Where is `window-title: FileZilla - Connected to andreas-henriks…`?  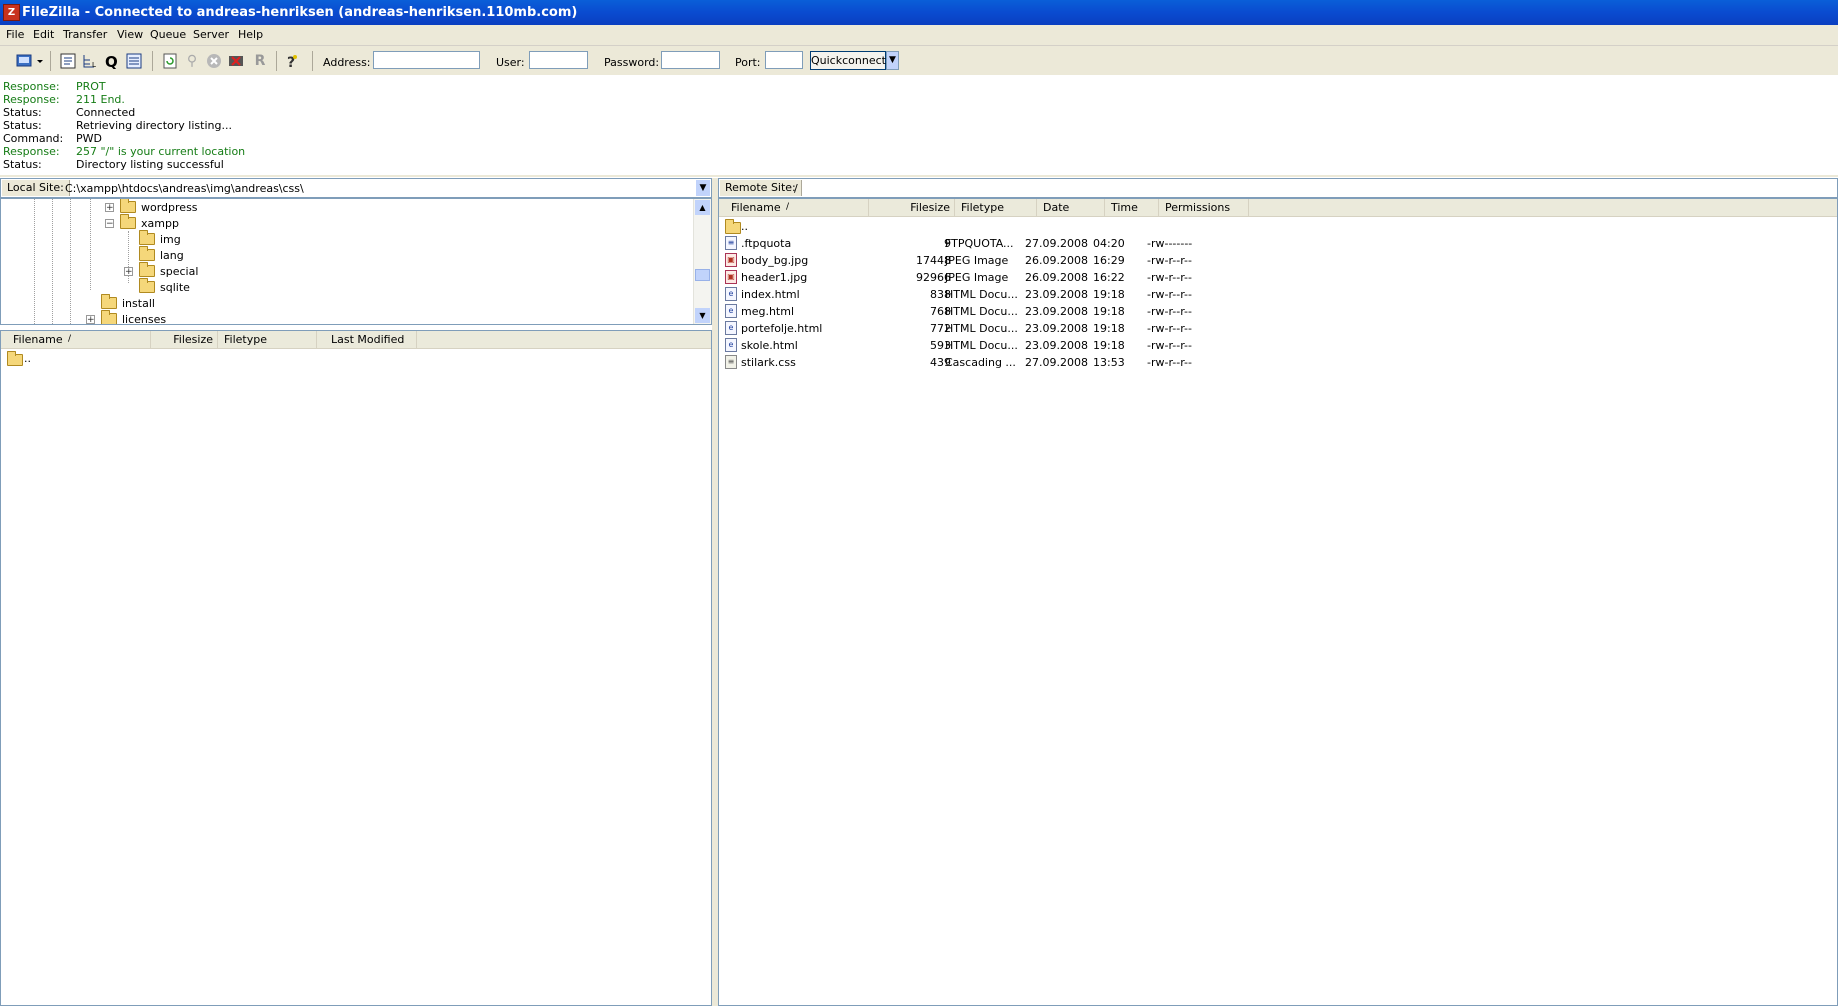
window-title: FileZilla - Connected to andreas-henriks… is located at coordinates (300, 12).